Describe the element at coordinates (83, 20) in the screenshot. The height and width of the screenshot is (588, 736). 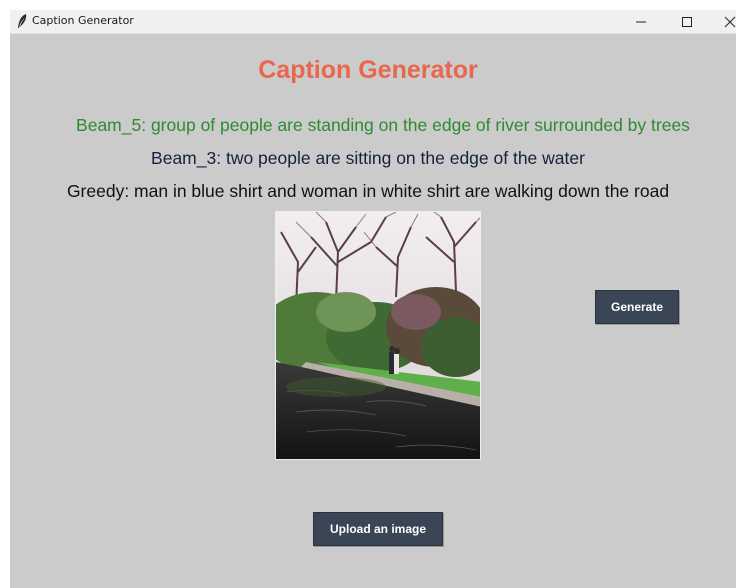
I see `window-title: Caption Generator` at that location.